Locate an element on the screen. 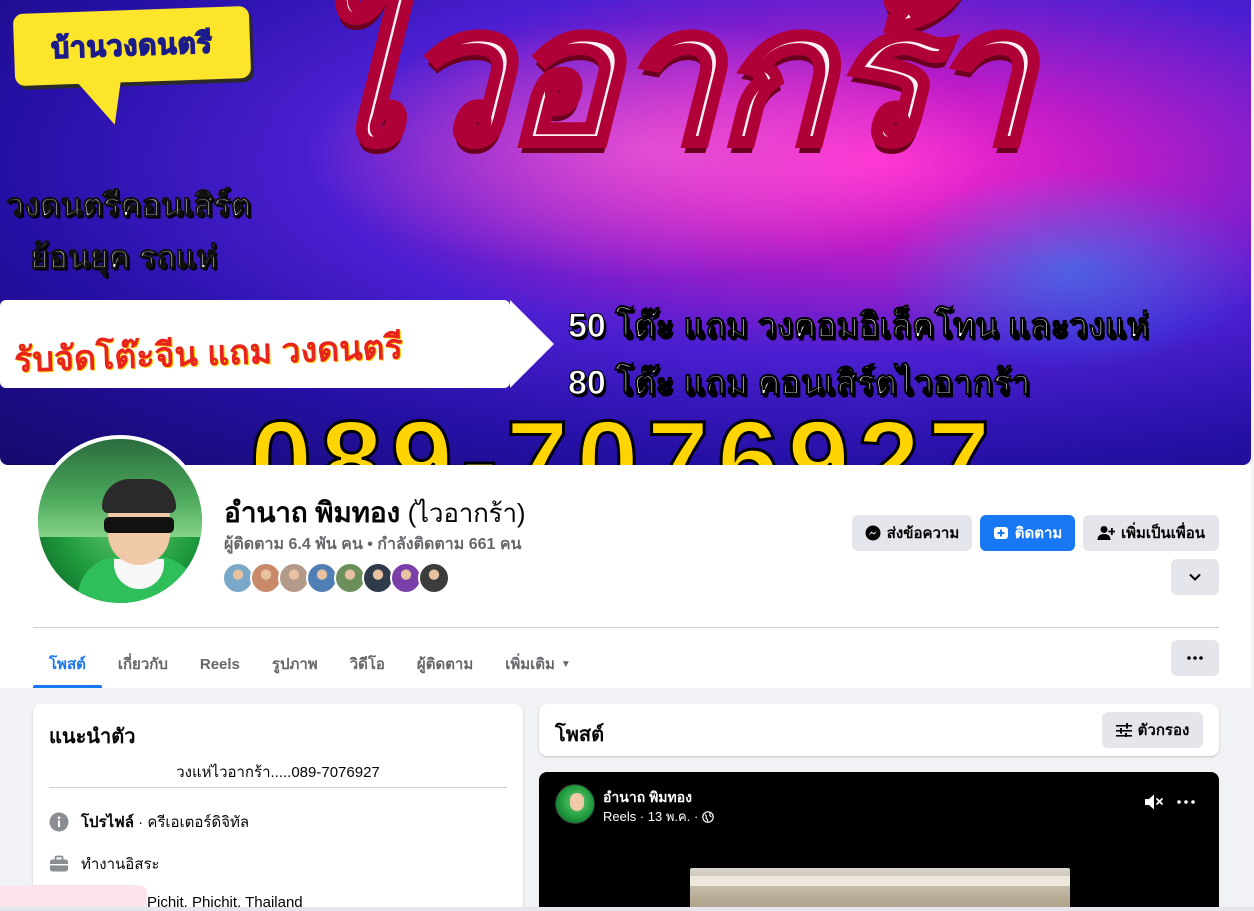 This screenshot has height=911, width=1254. cover-line2: ย้อนยุค รถแห่ is located at coordinates (123, 257).